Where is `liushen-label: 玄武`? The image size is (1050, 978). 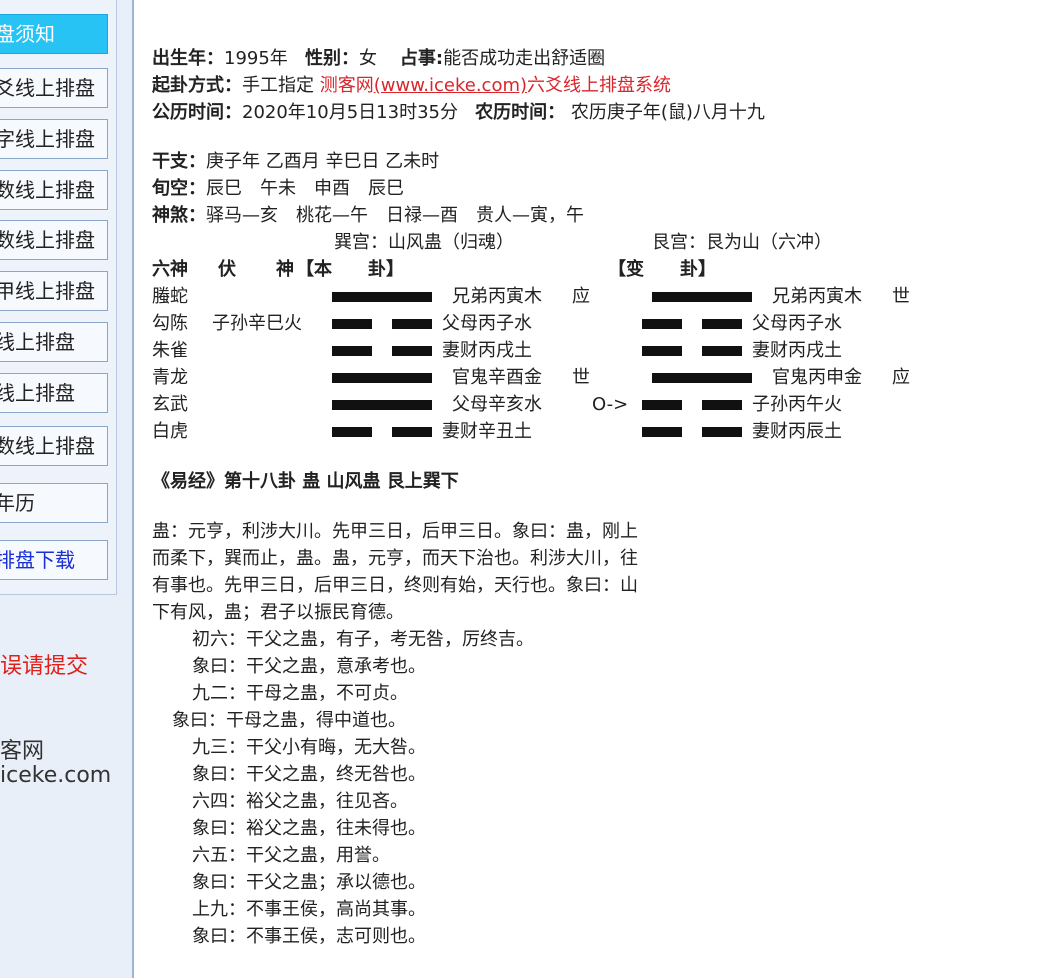
liushen-label: 玄武 is located at coordinates (170, 404).